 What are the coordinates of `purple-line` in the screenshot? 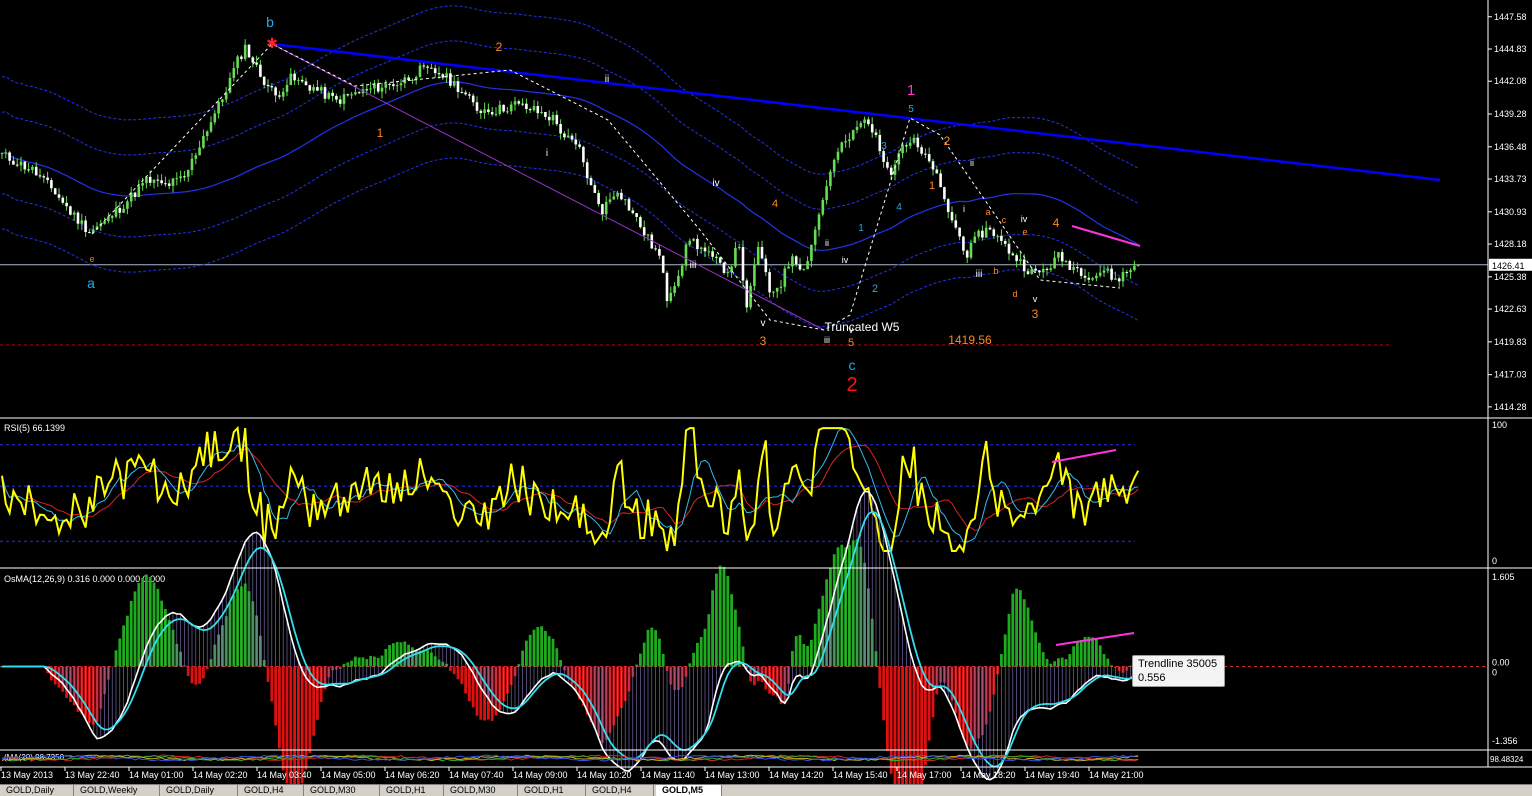 It's located at (548, 187).